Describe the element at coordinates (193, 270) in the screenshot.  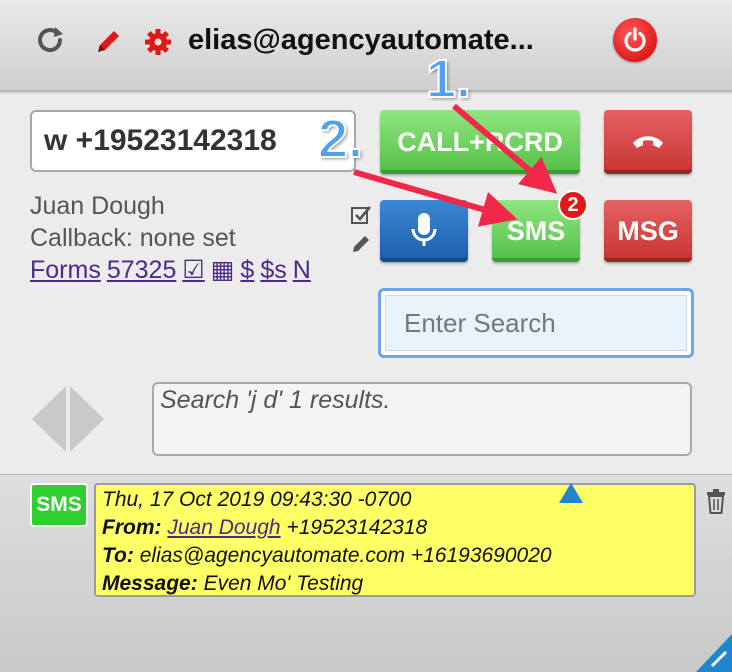
I see `task-link: ☑` at that location.